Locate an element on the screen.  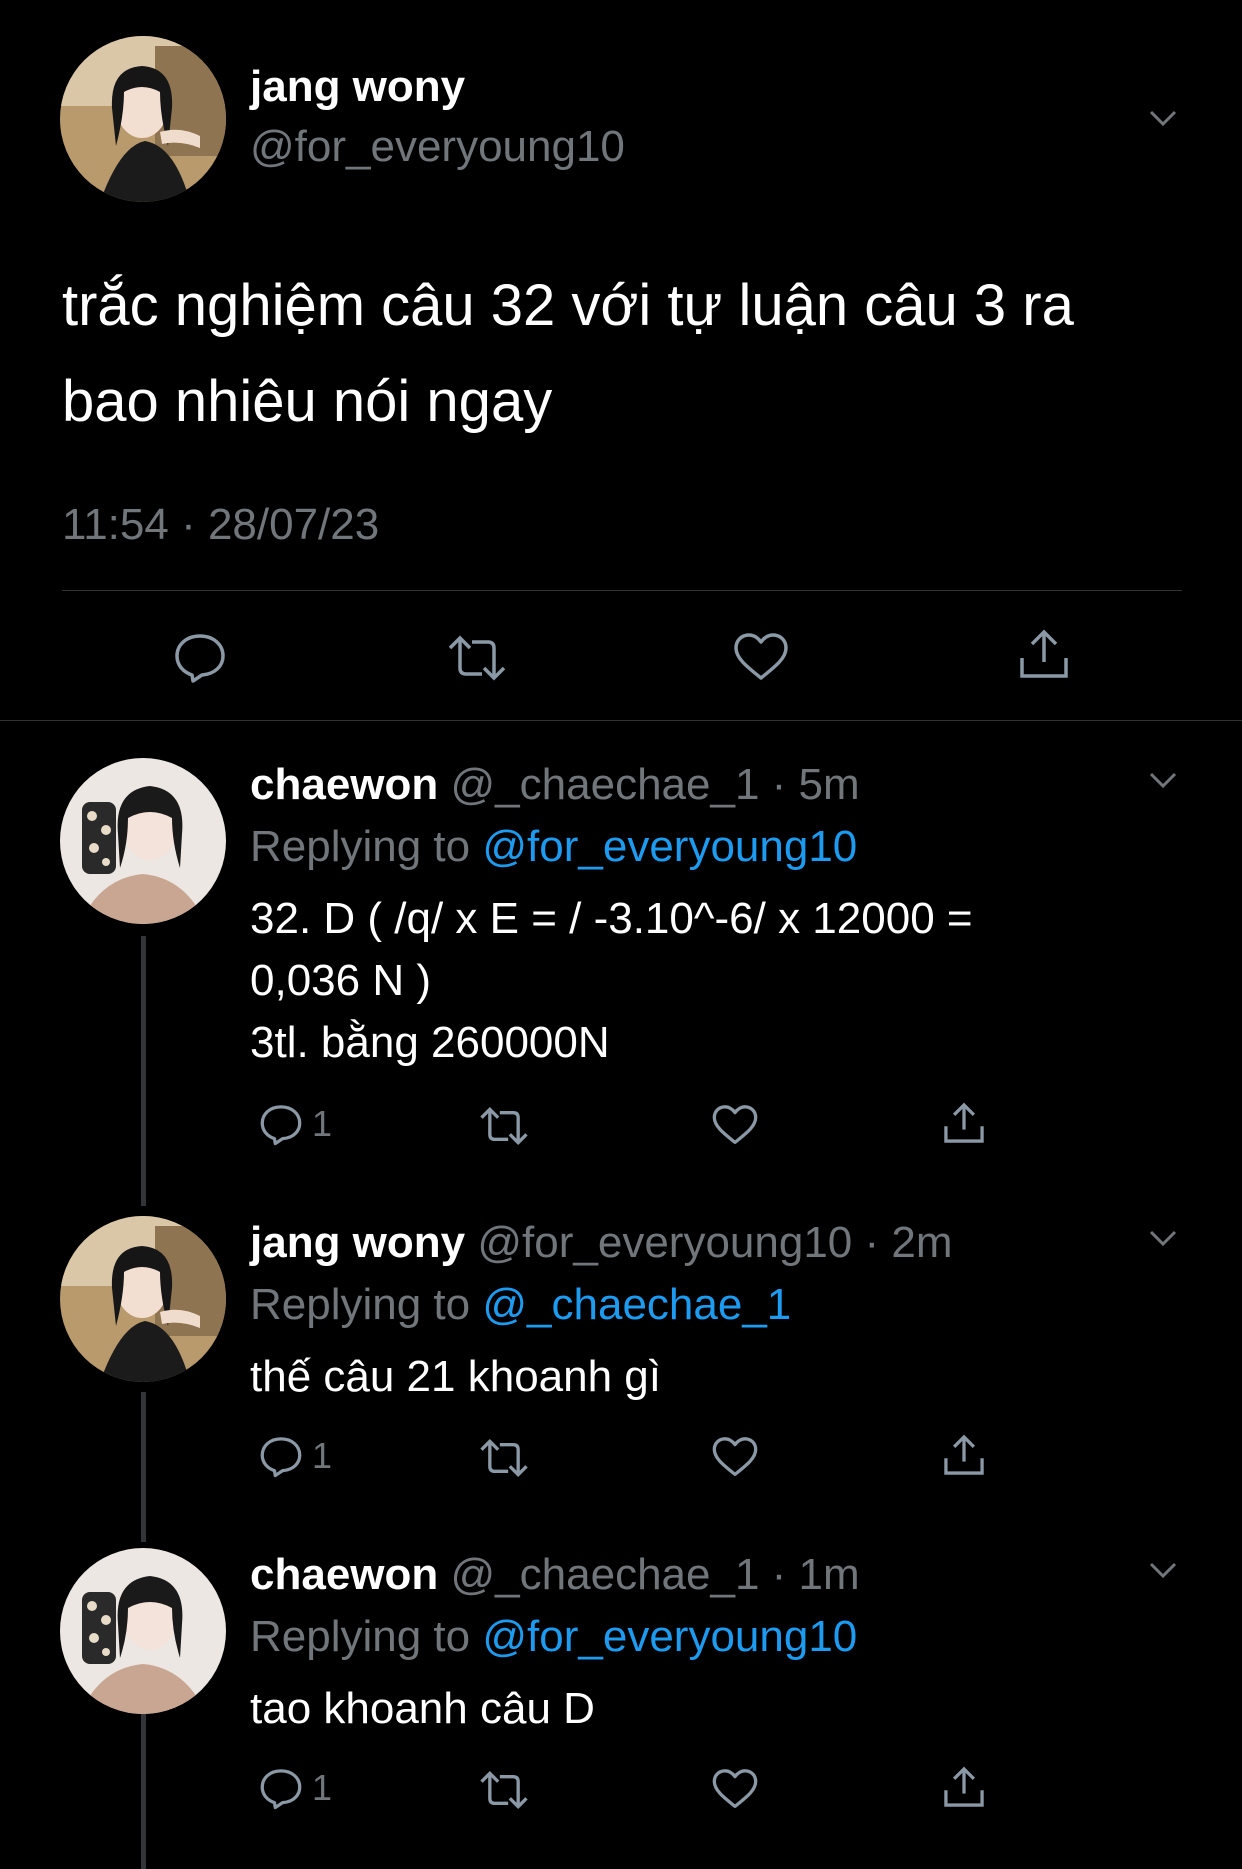
reply-text: thế câu 21 khoanh gì is located at coordinates (700, 1377).